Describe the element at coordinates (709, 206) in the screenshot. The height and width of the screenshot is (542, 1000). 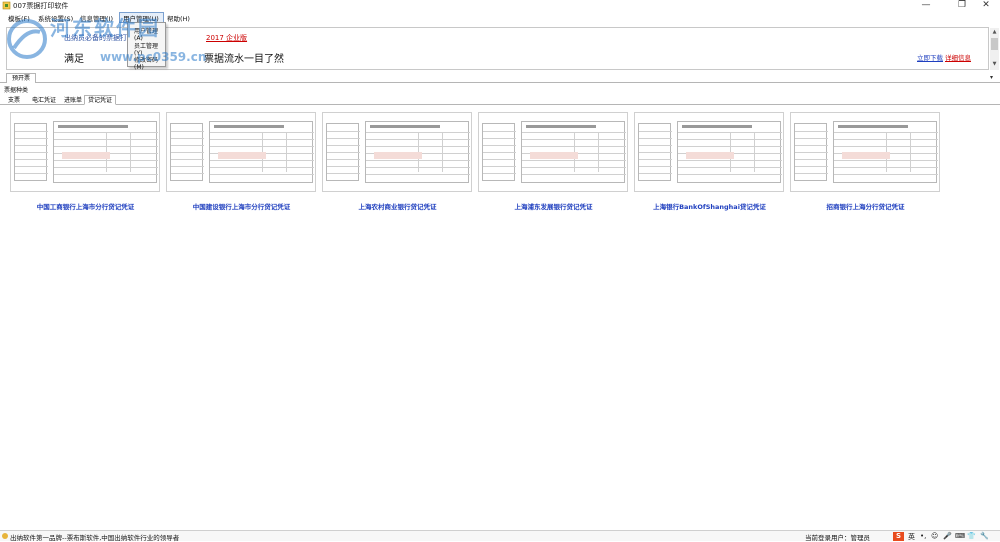
I see `voucher-label: 上海银行BankOfShanghai贷记凭证` at that location.